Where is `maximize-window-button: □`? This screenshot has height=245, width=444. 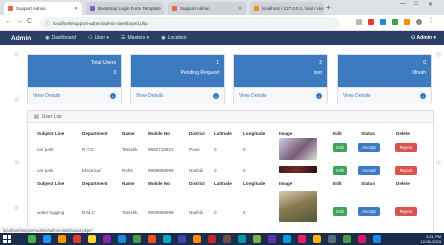
maximize-window-button: □ is located at coordinates (416, 4).